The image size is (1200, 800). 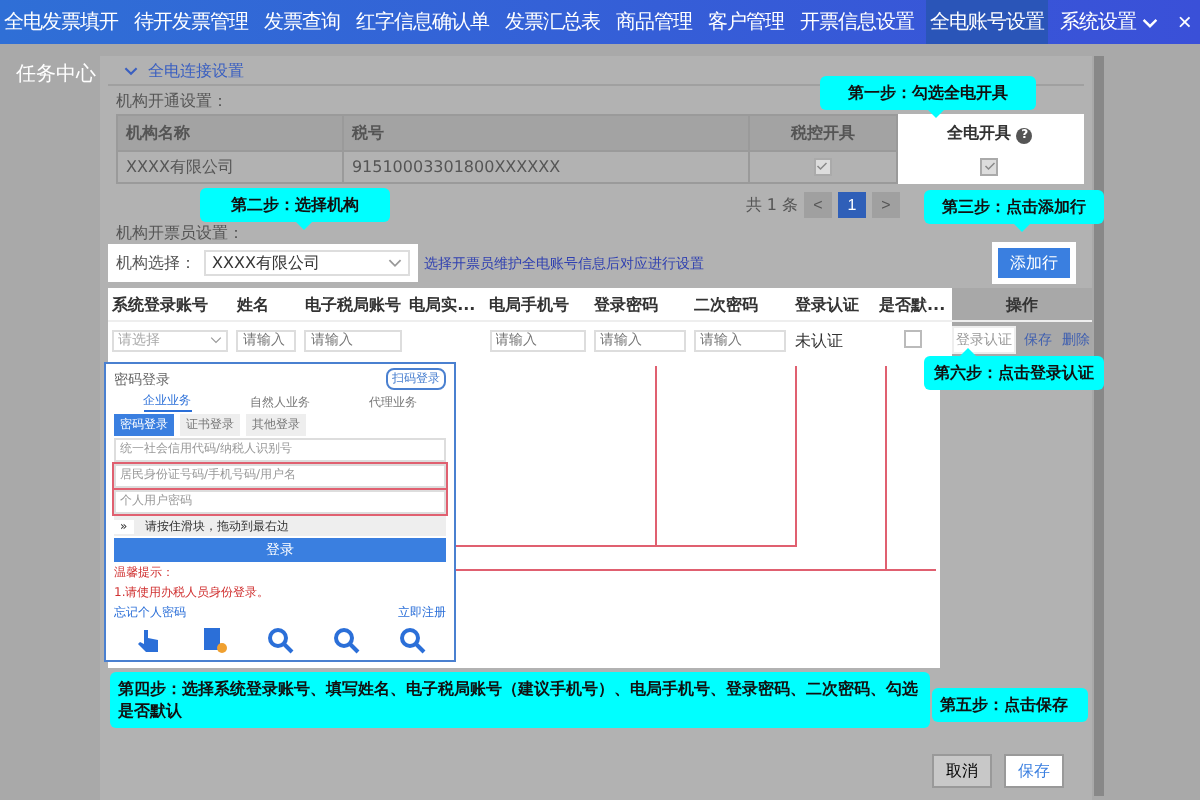 What do you see at coordinates (823, 133) in the screenshot?
I see `column-header: 税控开具` at bounding box center [823, 133].